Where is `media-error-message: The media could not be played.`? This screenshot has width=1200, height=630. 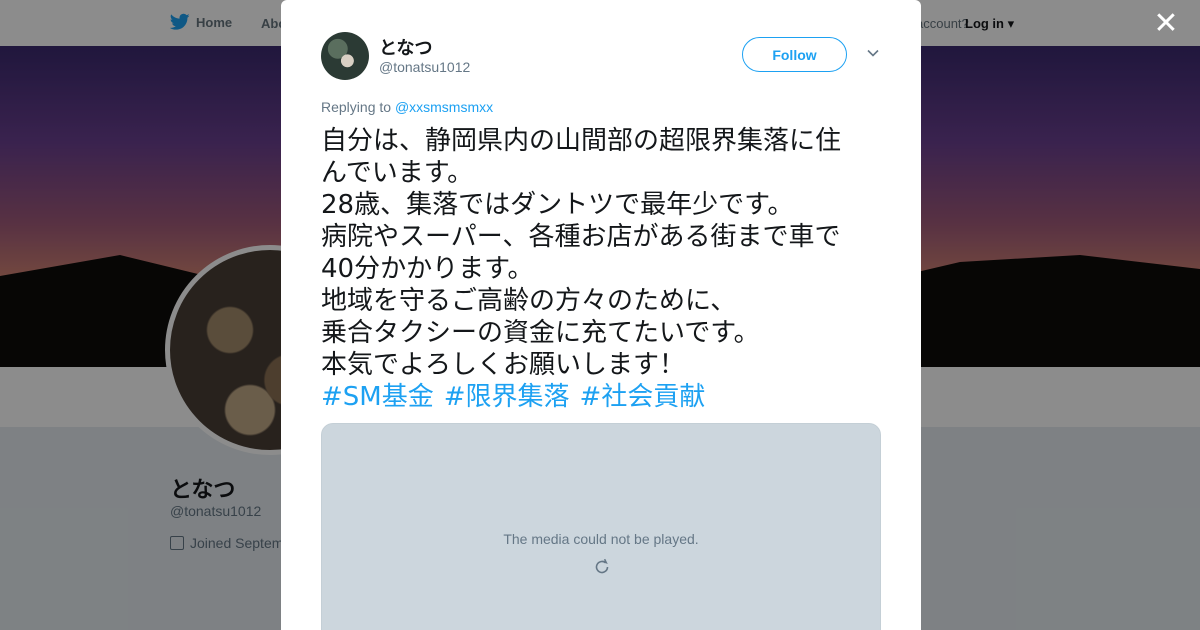 media-error-message: The media could not be played. is located at coordinates (601, 539).